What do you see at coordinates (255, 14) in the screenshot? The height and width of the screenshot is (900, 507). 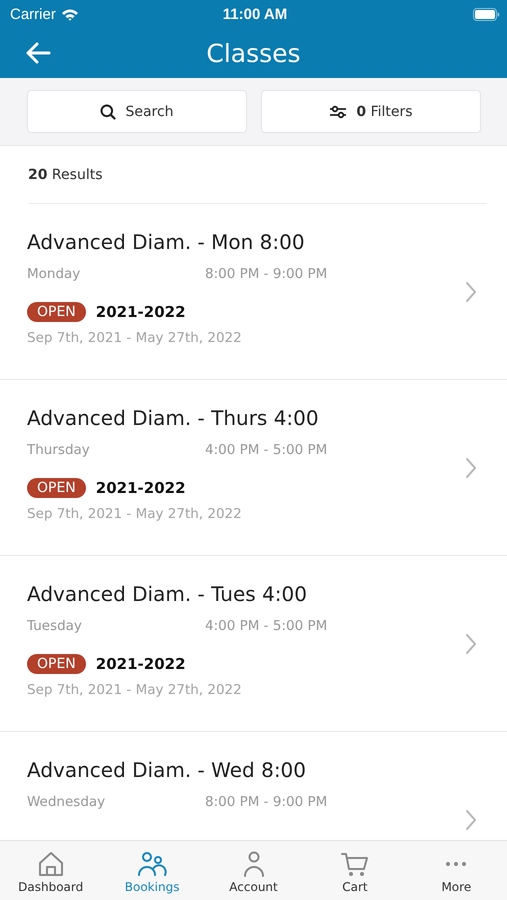 I see `status-time: 11:00 AM` at bounding box center [255, 14].